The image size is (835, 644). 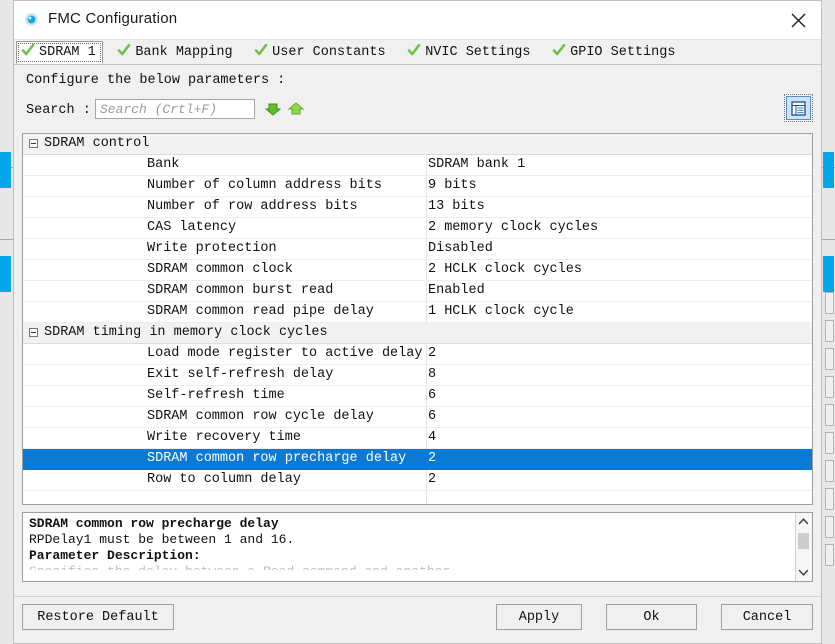 I want to click on tree-group-sdram-timing: SDRAM timing in memory clock cycles, so click(x=417, y=333).